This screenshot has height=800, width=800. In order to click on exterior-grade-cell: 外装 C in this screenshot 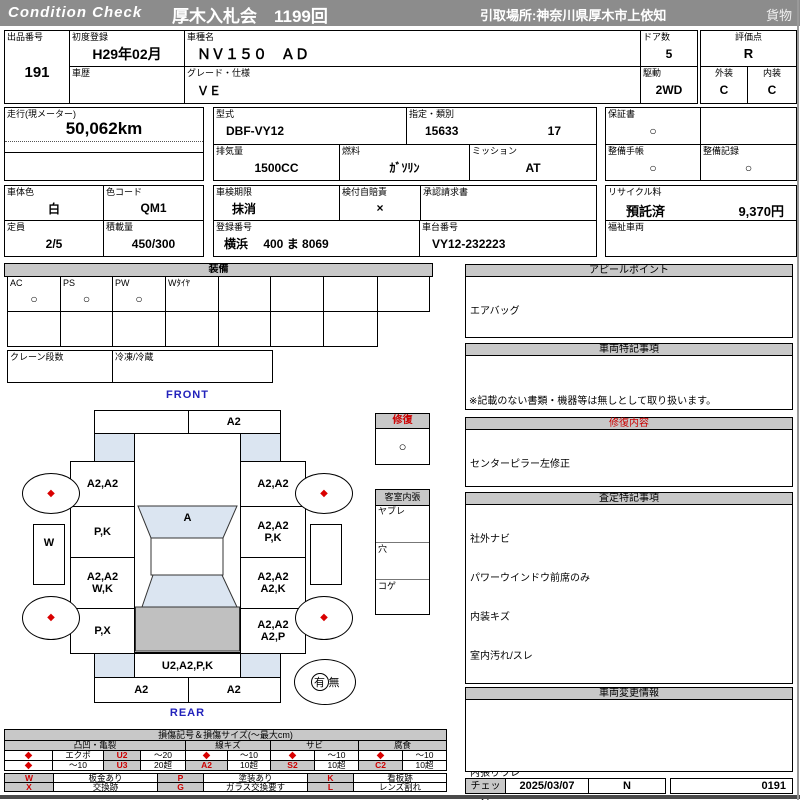, I will do `click(724, 85)`.